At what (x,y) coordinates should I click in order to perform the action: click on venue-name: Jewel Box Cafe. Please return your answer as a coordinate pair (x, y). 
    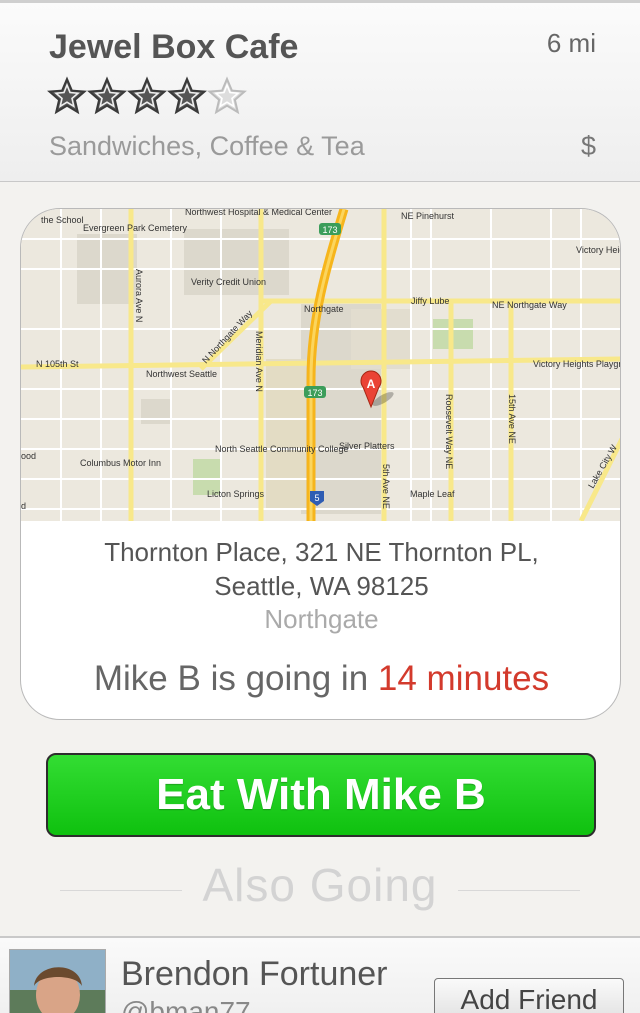
    Looking at the image, I should click on (174, 47).